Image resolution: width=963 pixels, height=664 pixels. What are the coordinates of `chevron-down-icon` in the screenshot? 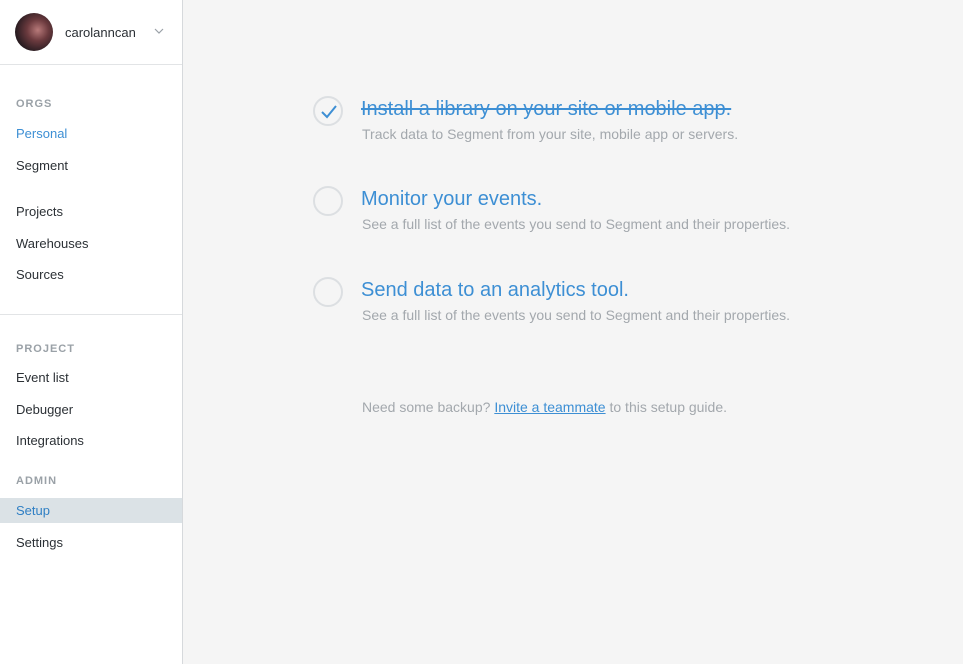 It's located at (159, 31).